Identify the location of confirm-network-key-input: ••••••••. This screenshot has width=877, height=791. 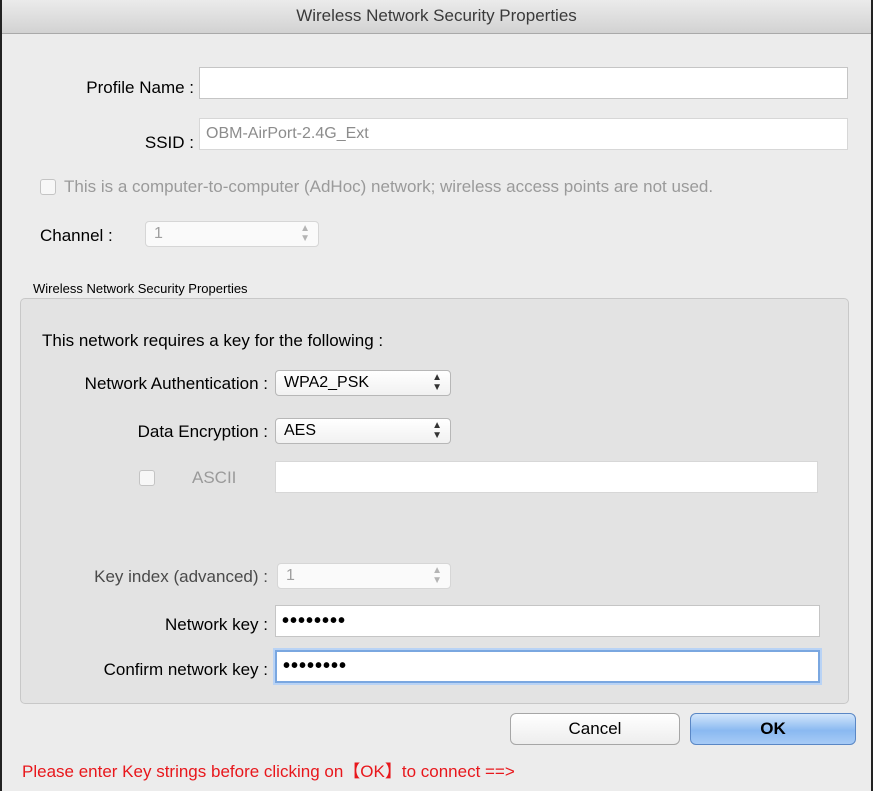
(547, 666).